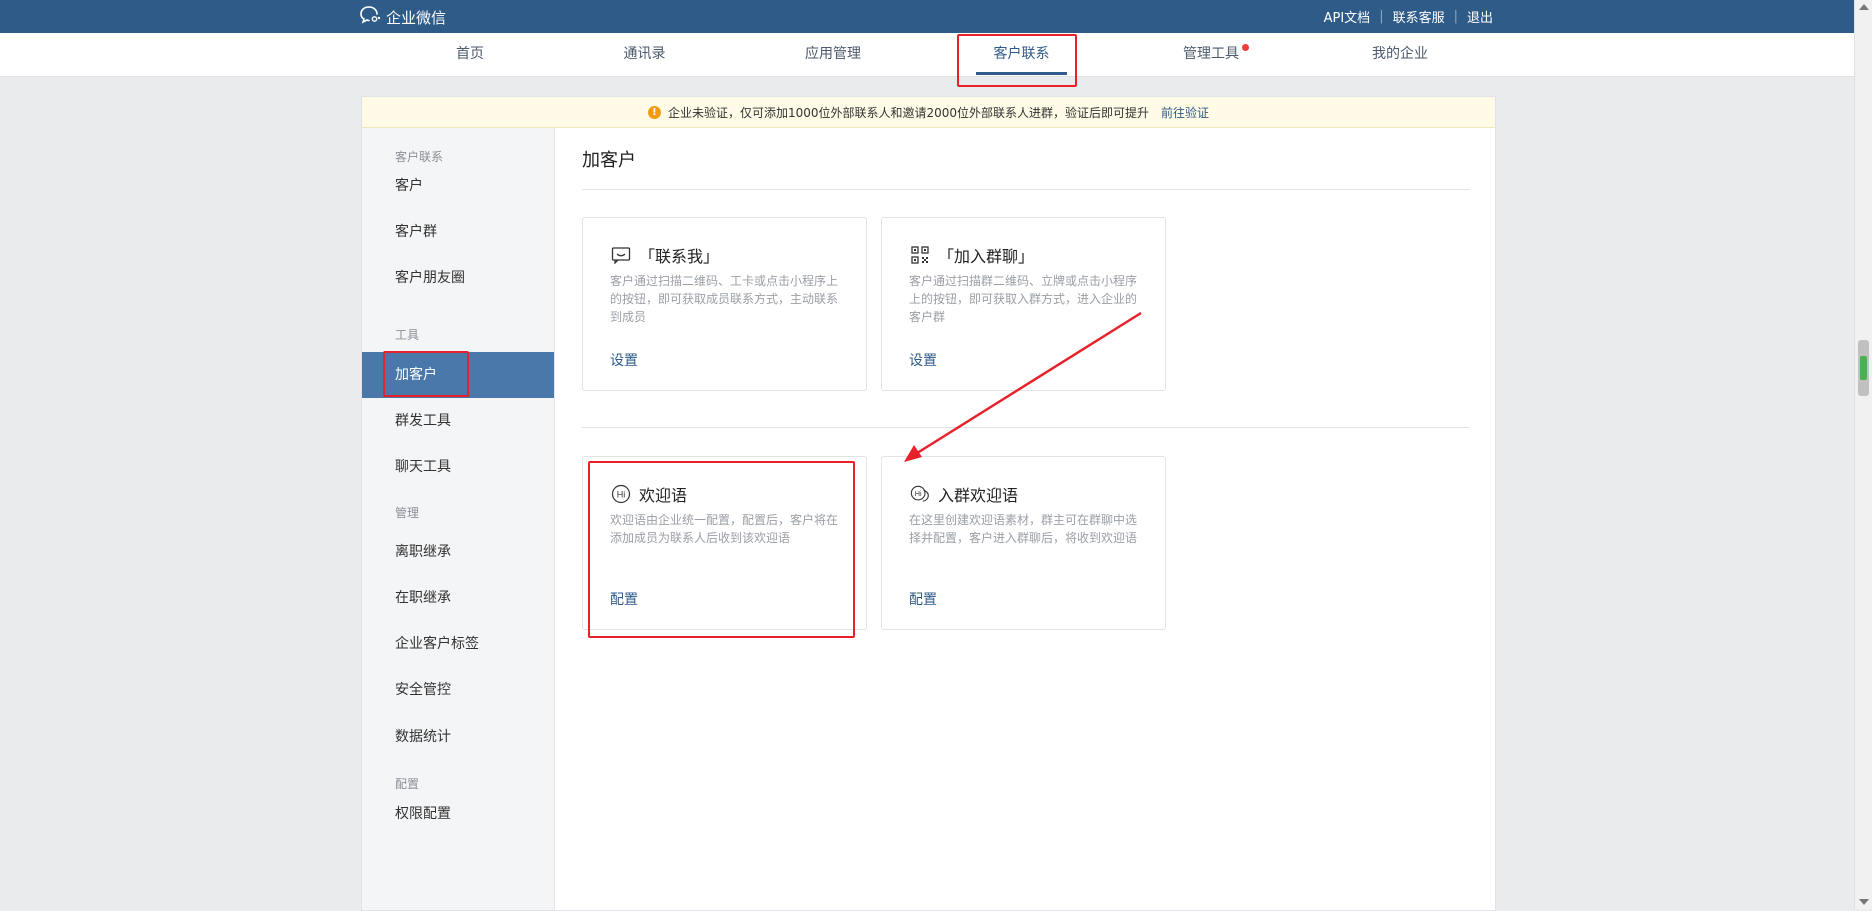 The height and width of the screenshot is (911, 1872). What do you see at coordinates (1211, 54) in the screenshot?
I see `nav-management-tools: 管理工具` at bounding box center [1211, 54].